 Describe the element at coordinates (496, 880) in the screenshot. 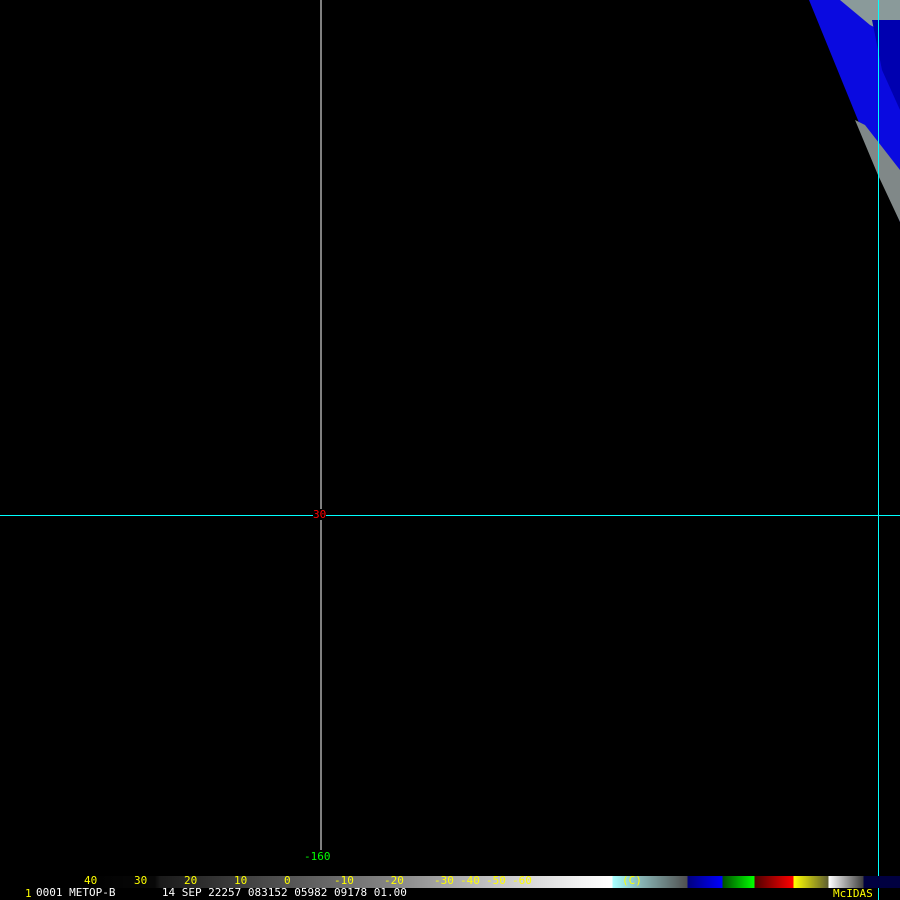

I see `colorbar-tick: -50` at that location.